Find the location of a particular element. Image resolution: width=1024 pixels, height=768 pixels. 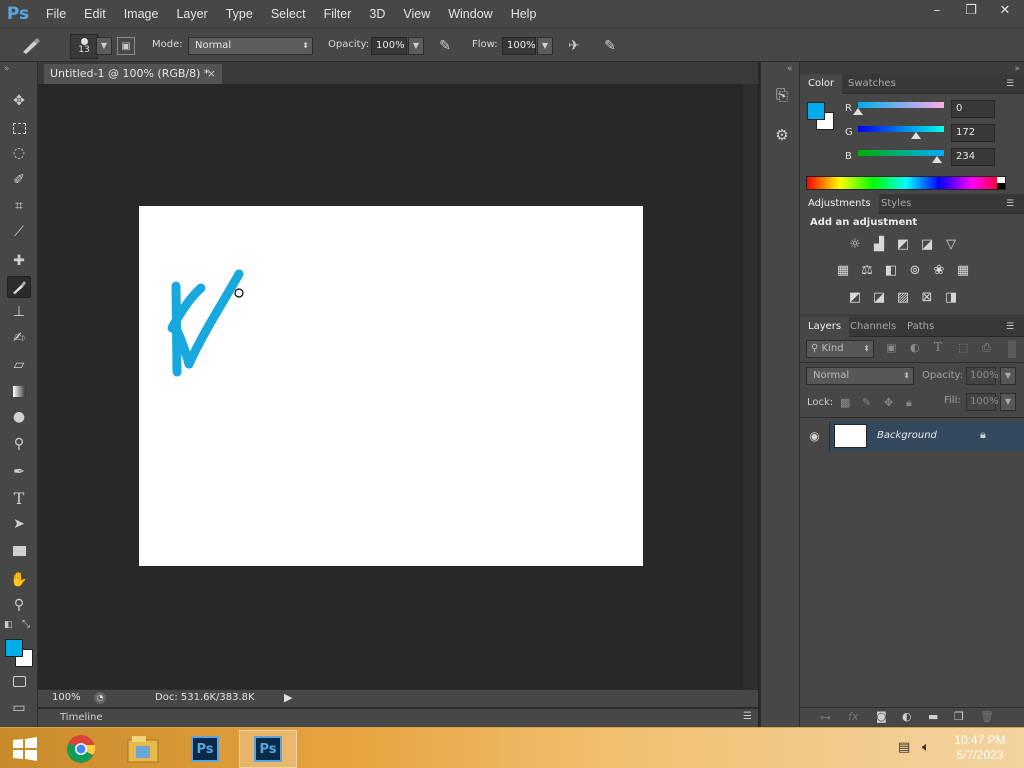

healing-brush-tool-icon: ✚ is located at coordinates (19, 261).